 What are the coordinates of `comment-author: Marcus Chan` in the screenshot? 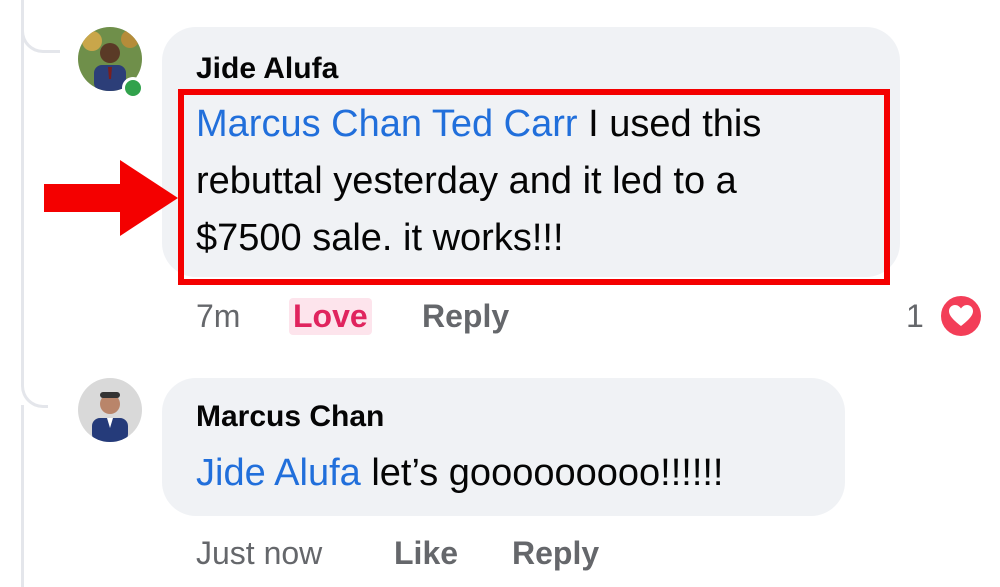 It's located at (290, 417).